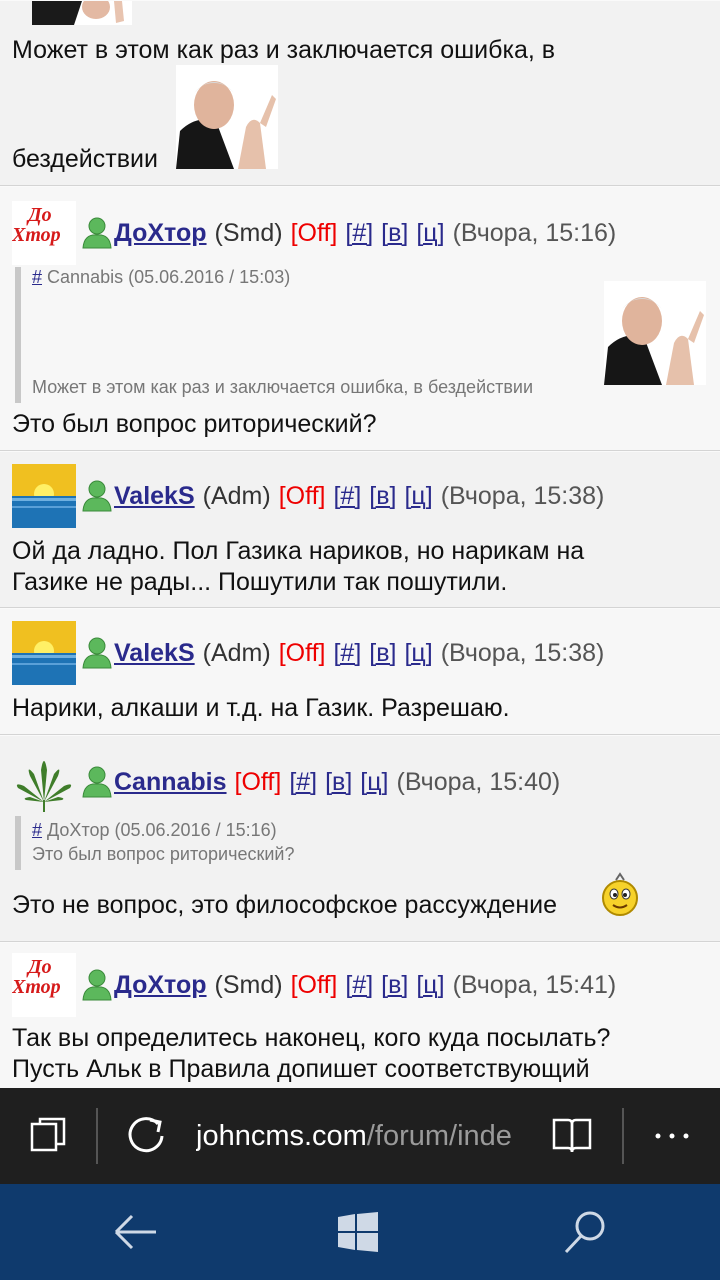 This screenshot has height=1280, width=720. Describe the element at coordinates (672, 1136) in the screenshot. I see `more-icon` at that location.